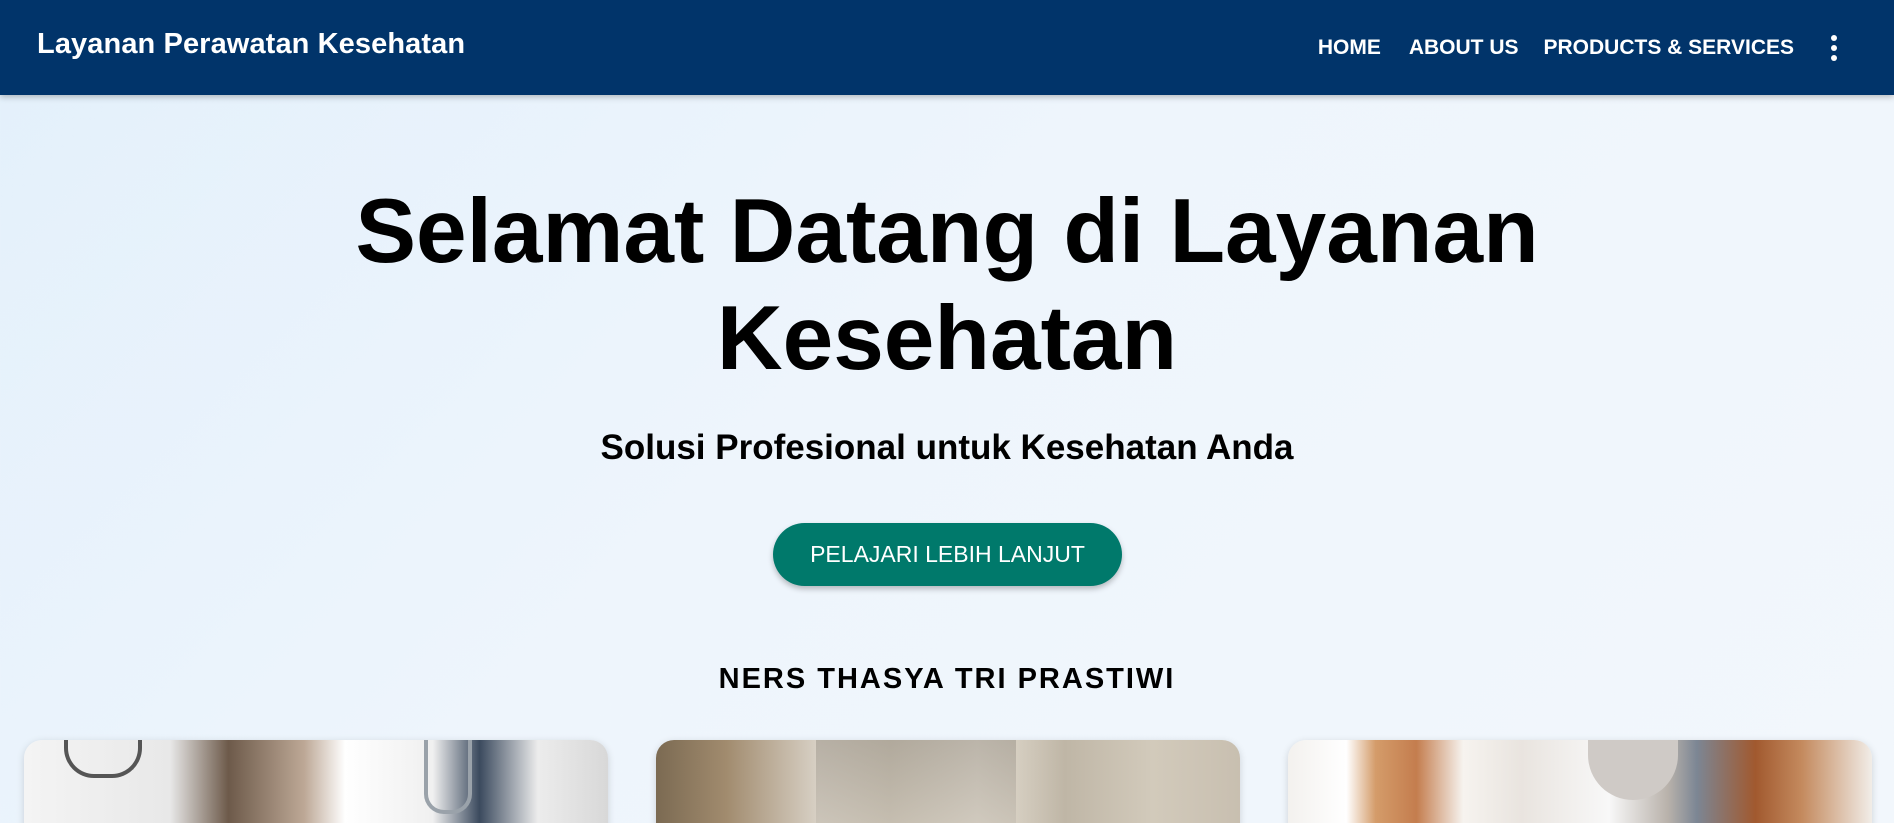 This screenshot has height=823, width=1894. I want to click on blood-pressure-cuff-photo, so click(948, 781).